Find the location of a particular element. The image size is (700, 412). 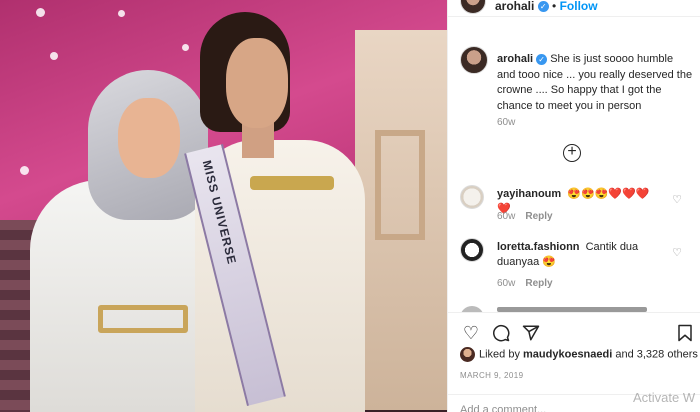

header-avatar is located at coordinates (473, 7).